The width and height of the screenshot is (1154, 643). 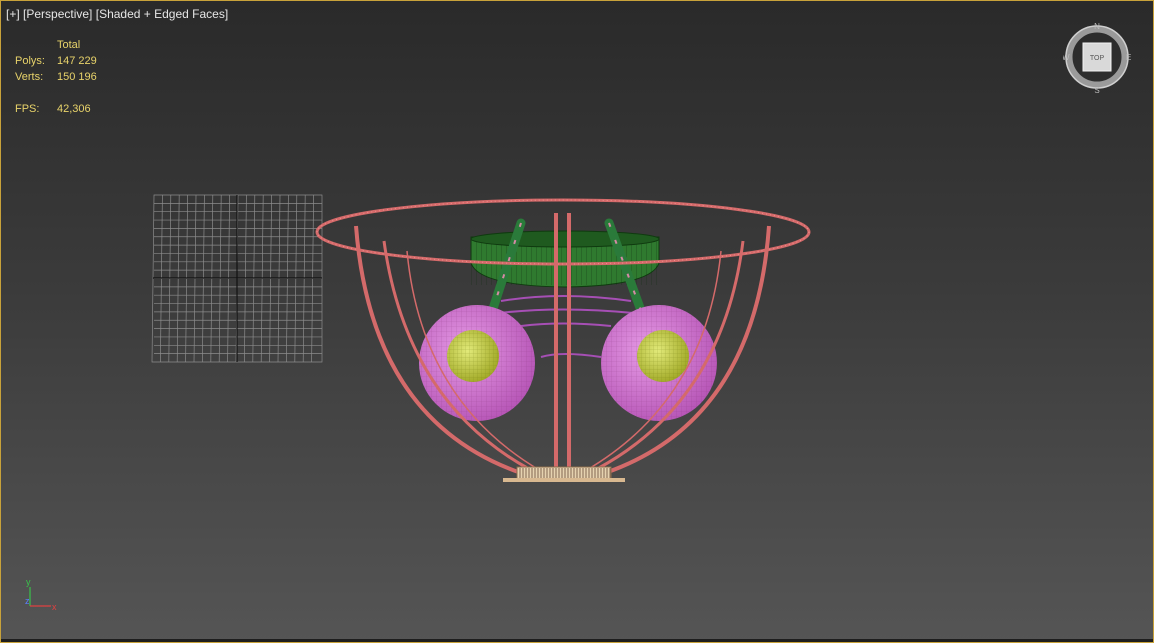 What do you see at coordinates (41, 594) in the screenshot?
I see `axis-gizmo: y z x` at bounding box center [41, 594].